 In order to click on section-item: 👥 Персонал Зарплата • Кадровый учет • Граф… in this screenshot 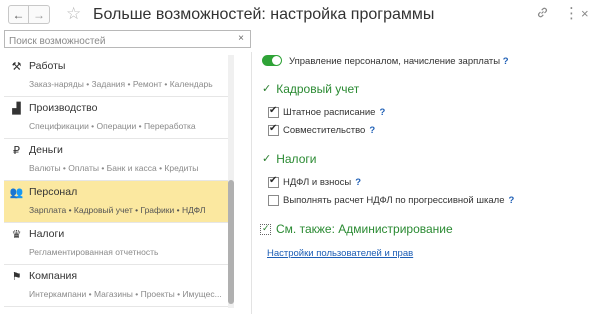, I will do `click(116, 202)`.